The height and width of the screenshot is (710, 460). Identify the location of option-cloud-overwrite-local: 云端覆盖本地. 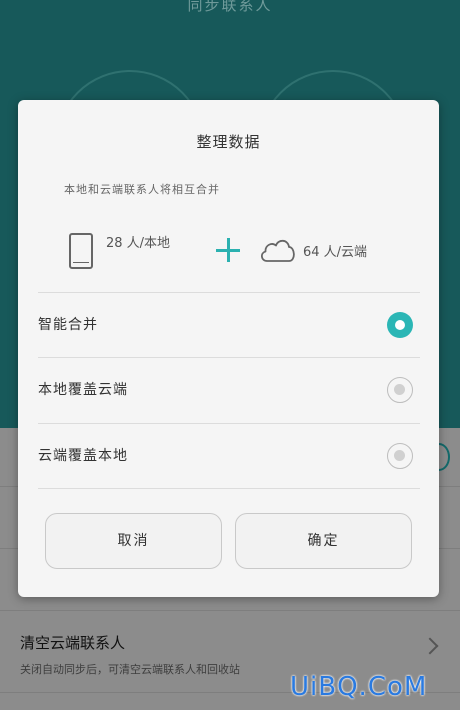
(229, 456).